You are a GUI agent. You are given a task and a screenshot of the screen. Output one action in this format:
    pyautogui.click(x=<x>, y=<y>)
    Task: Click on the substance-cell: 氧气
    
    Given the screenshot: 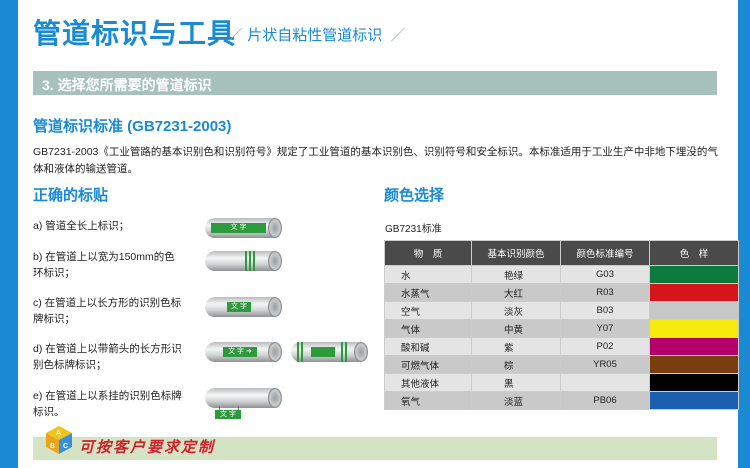 What is the action you would take?
    pyautogui.click(x=428, y=400)
    